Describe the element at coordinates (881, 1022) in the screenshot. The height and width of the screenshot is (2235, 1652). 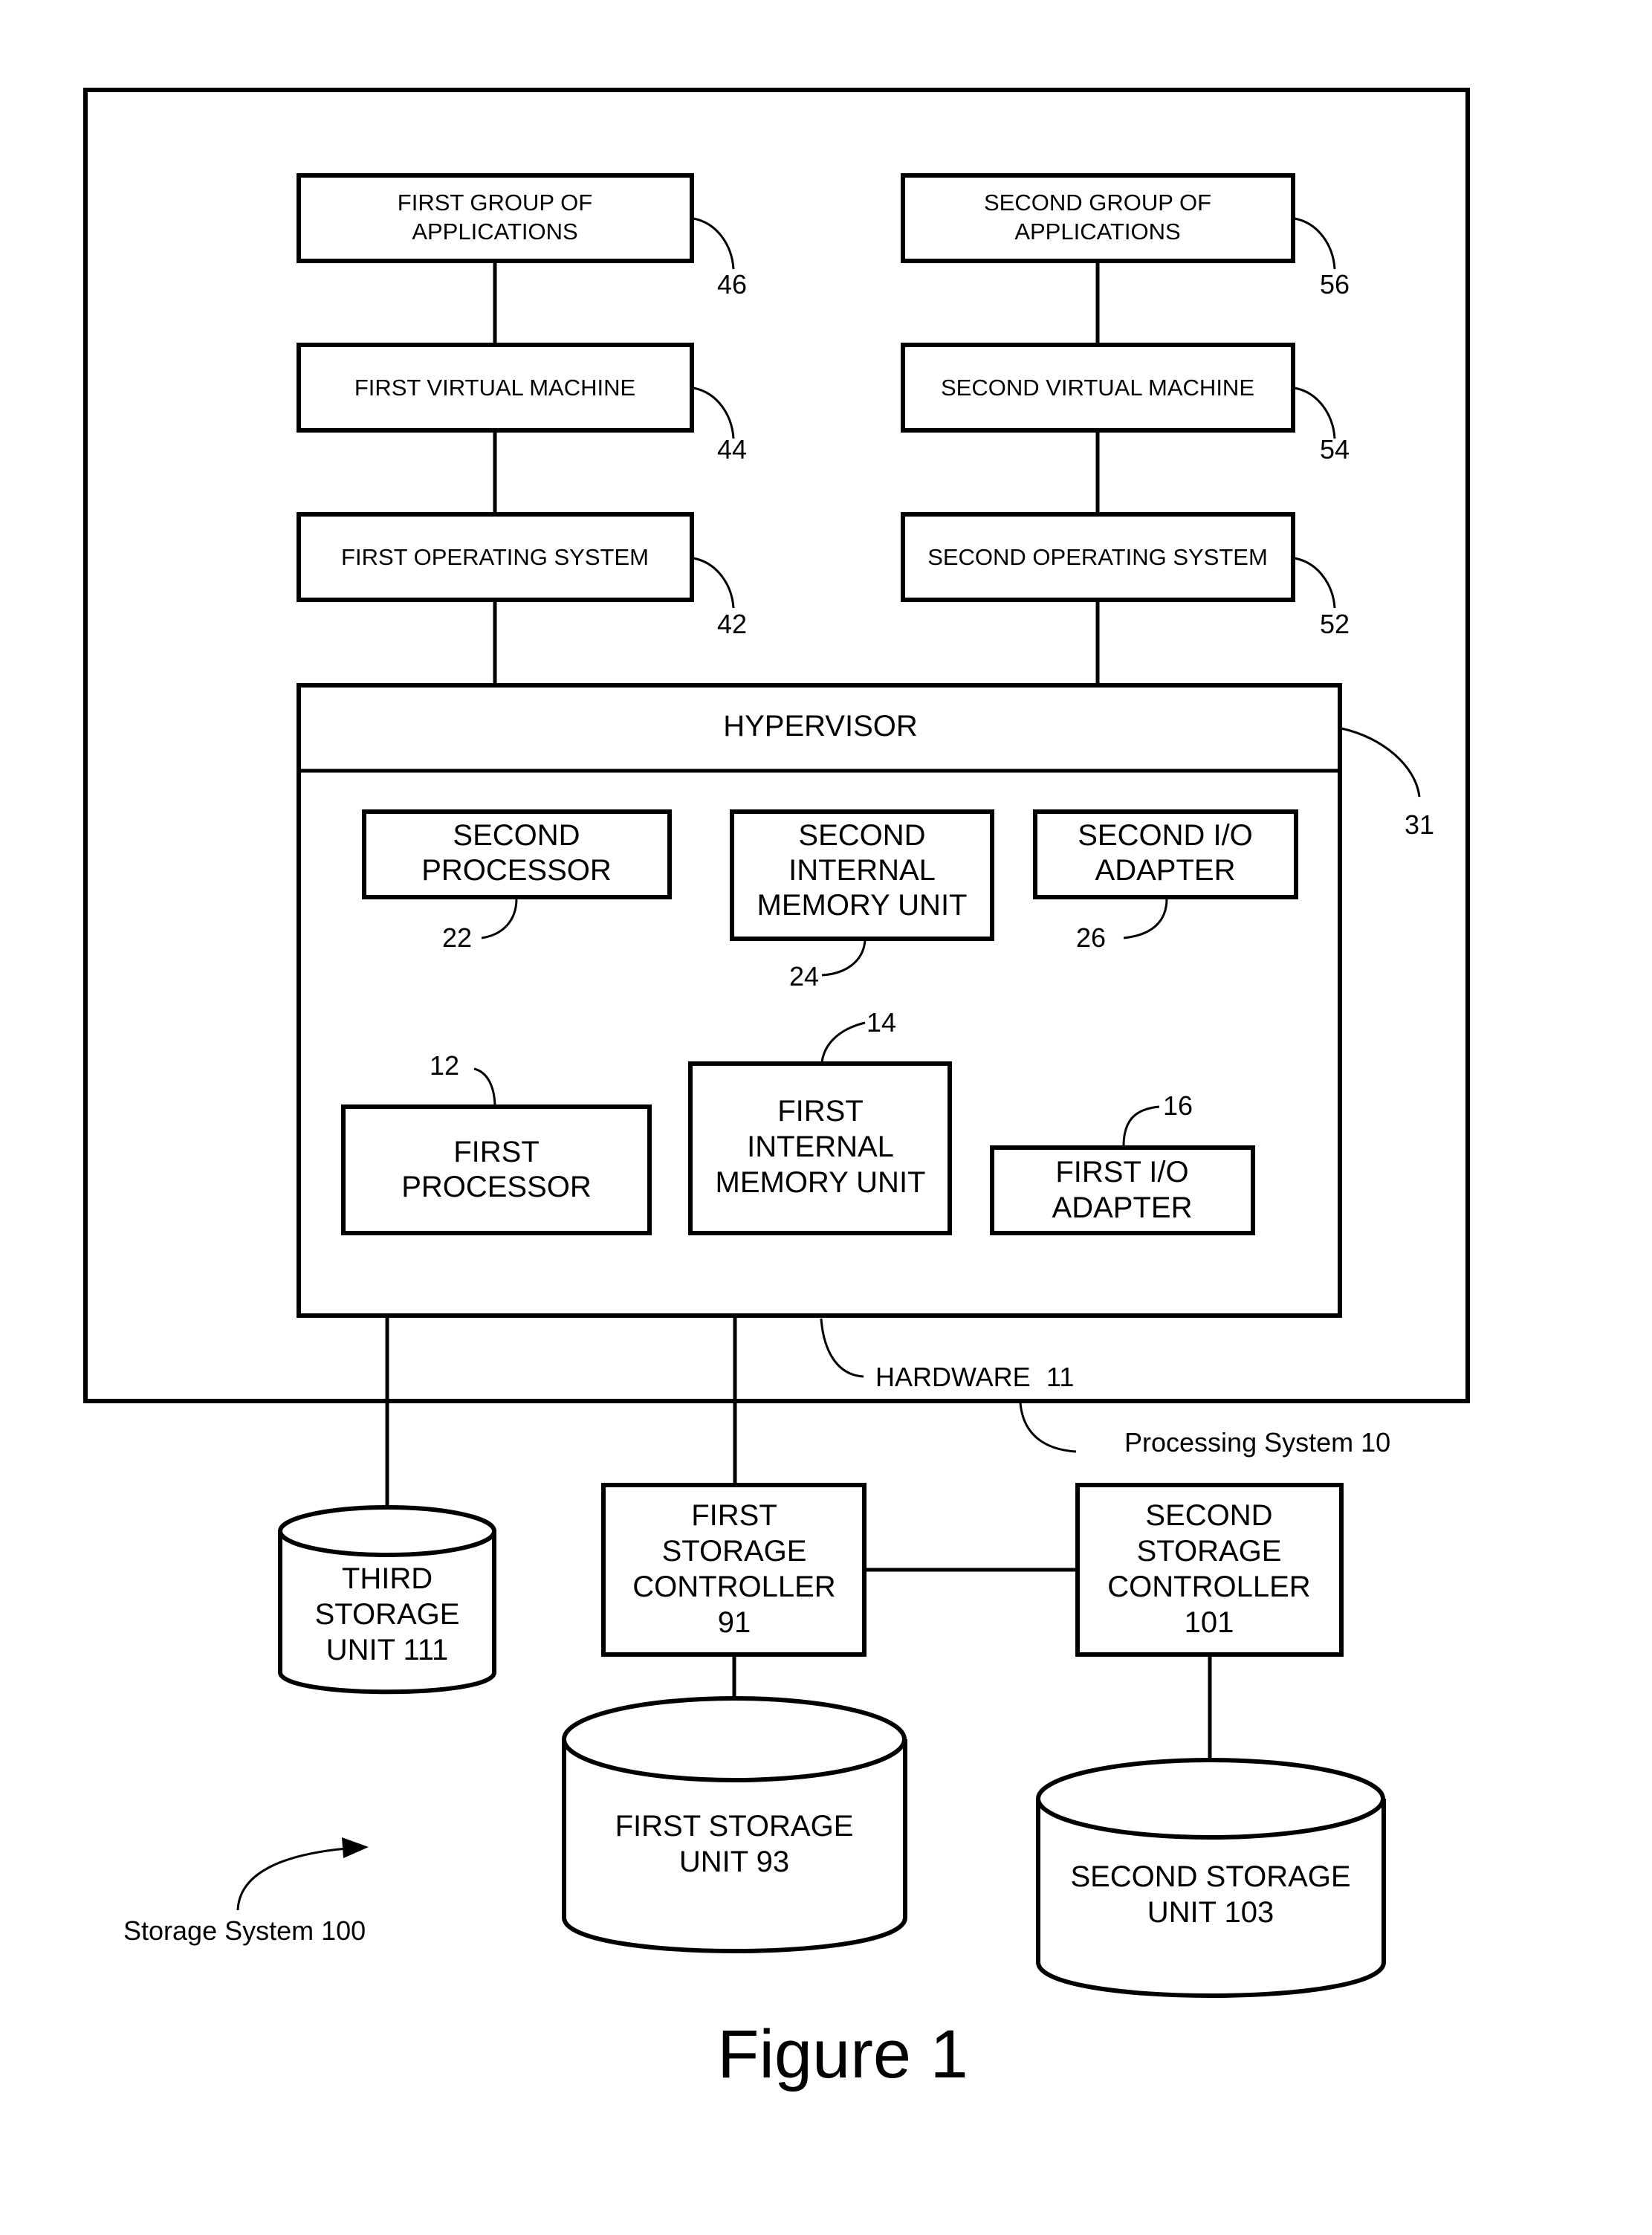
I see `reference-number: 14` at that location.